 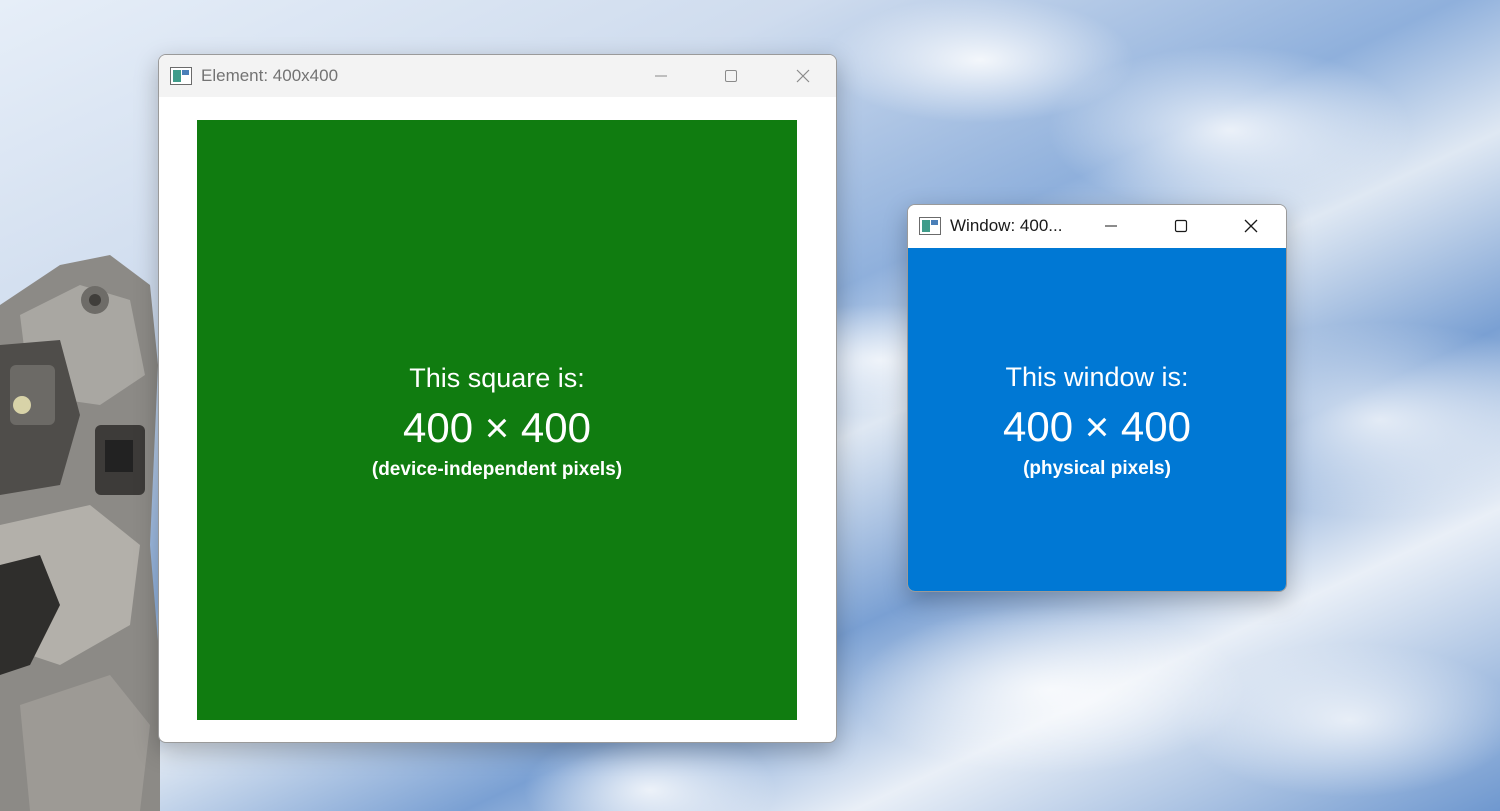 I want to click on square-dimensions: 400 × 400, so click(x=496, y=427).